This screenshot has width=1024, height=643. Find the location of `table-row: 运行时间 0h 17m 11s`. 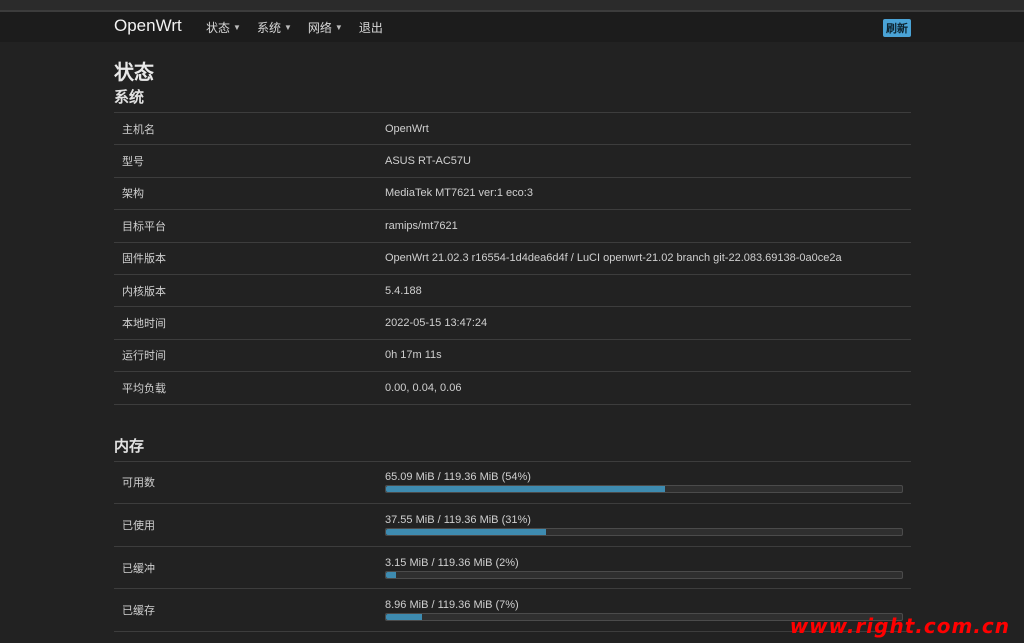

table-row: 运行时间 0h 17m 11s is located at coordinates (512, 356).